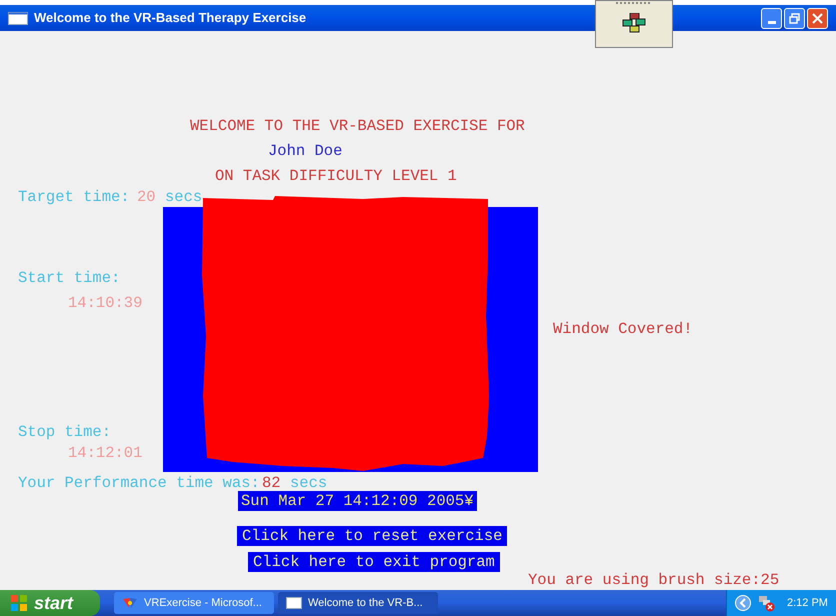 Image resolution: width=836 pixels, height=616 pixels. What do you see at coordinates (357, 126) in the screenshot?
I see `welcome-heading: WELCOME TO THE VR-BASED EXERCISE FOR` at bounding box center [357, 126].